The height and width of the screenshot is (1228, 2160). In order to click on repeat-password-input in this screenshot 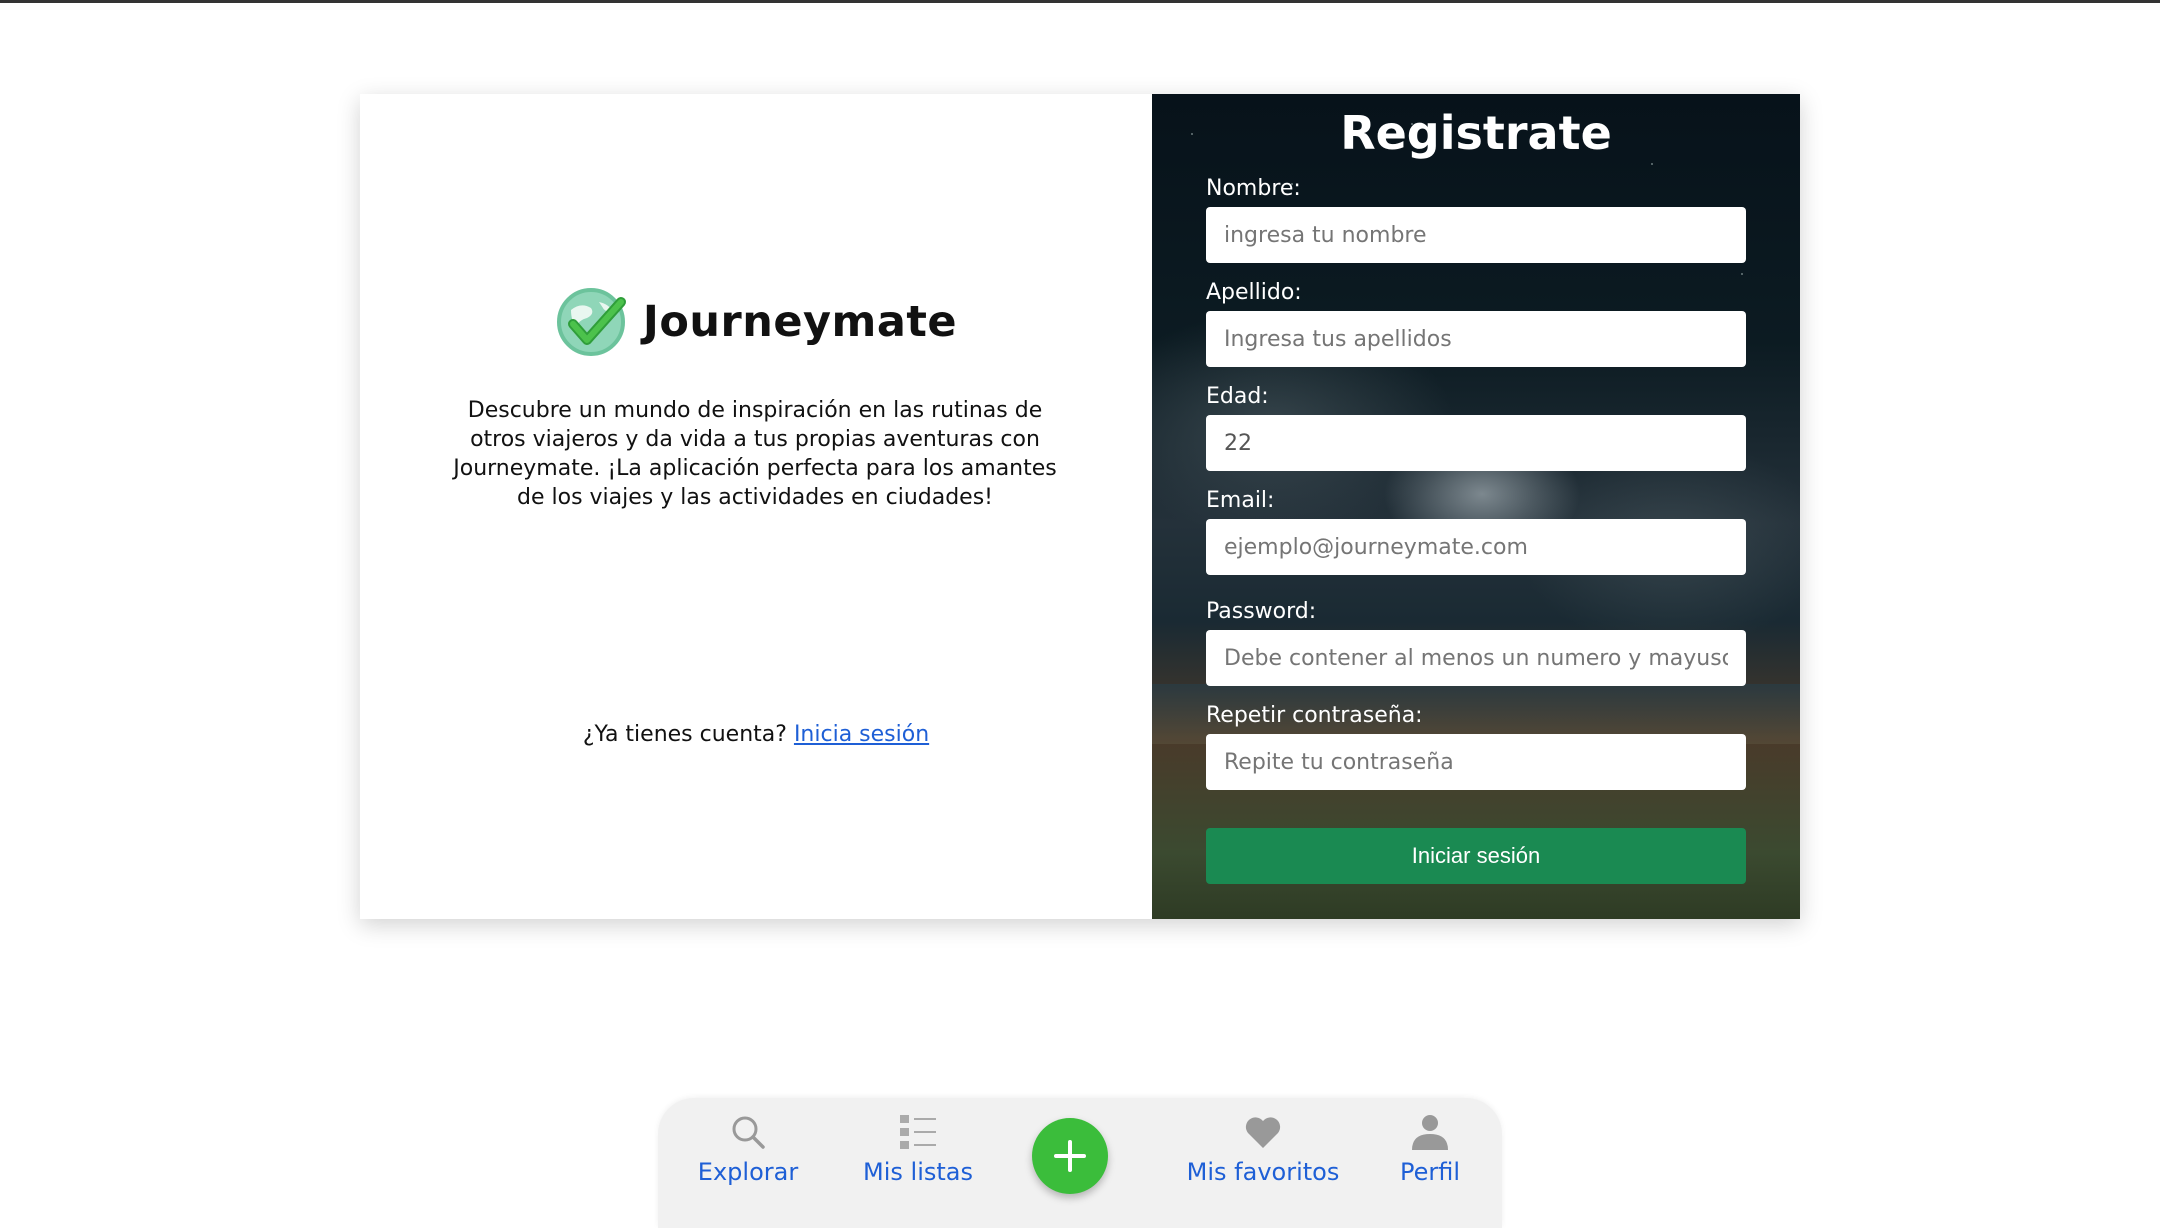, I will do `click(1476, 762)`.